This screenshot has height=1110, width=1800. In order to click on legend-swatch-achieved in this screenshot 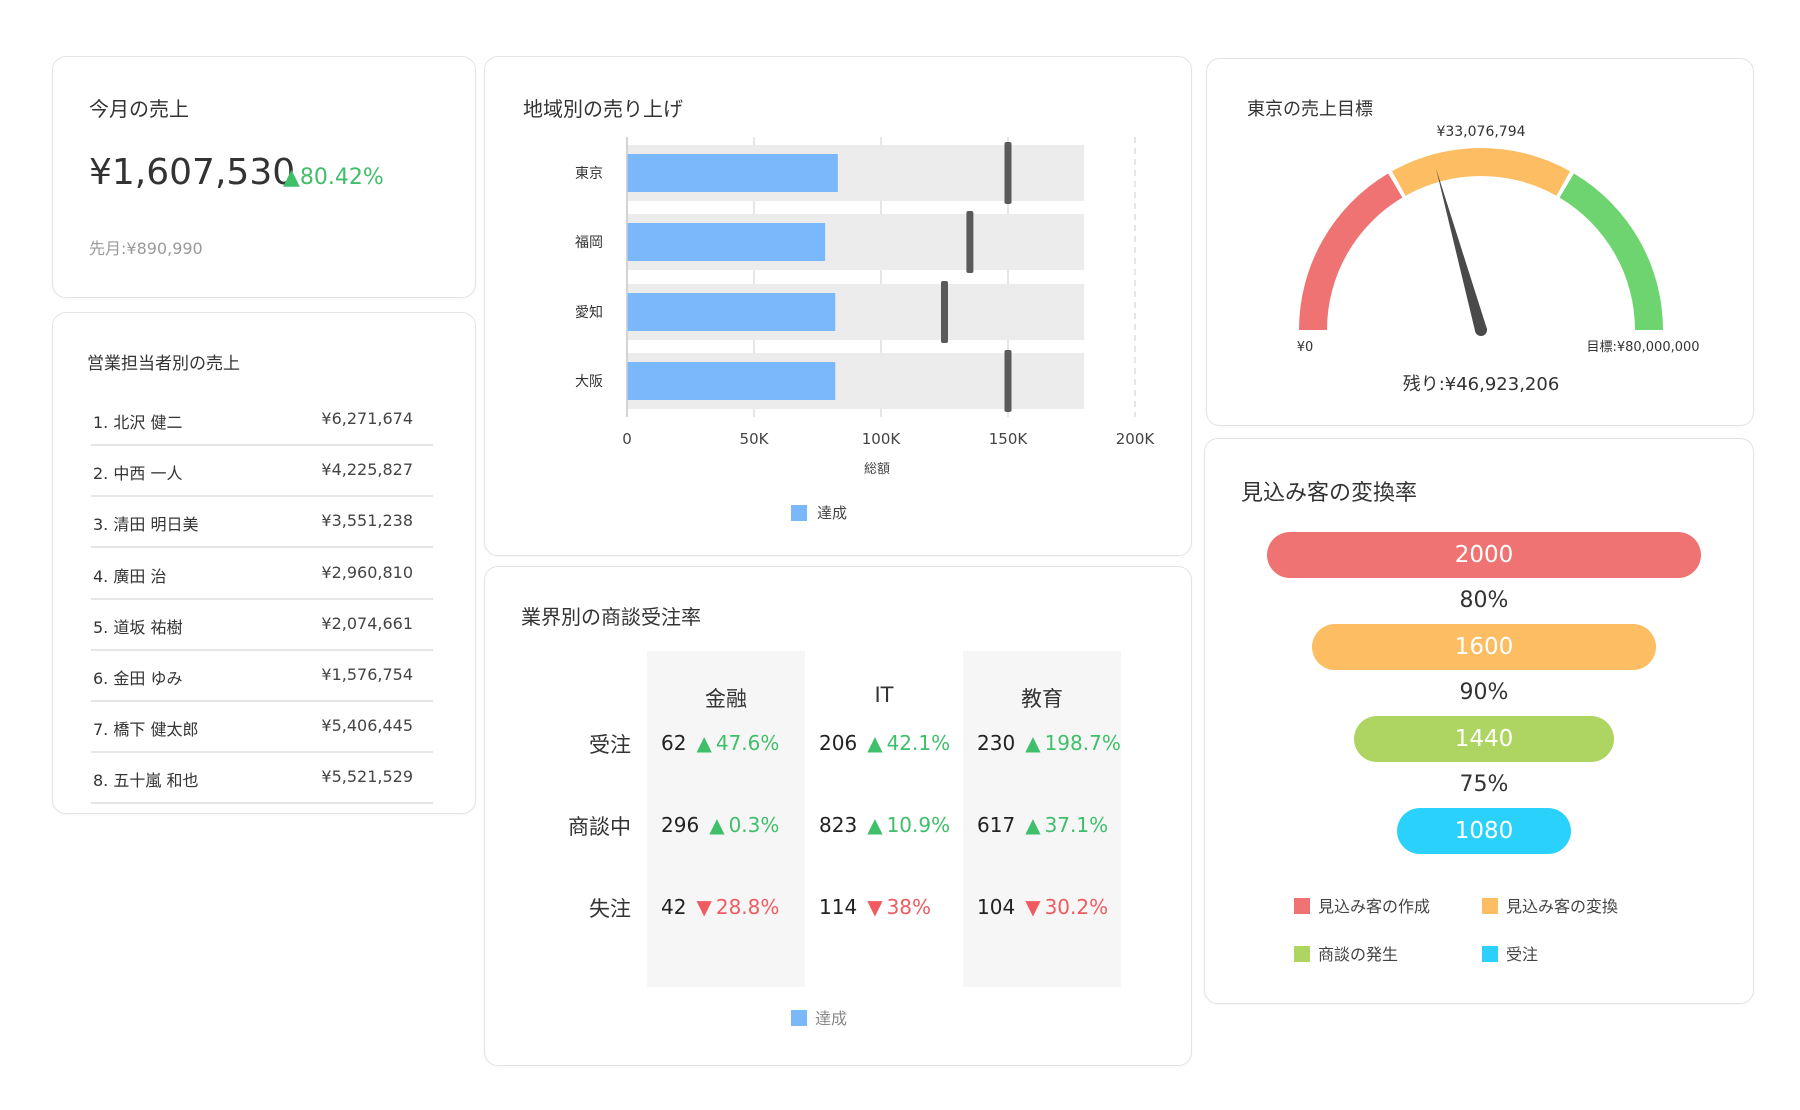, I will do `click(799, 1018)`.